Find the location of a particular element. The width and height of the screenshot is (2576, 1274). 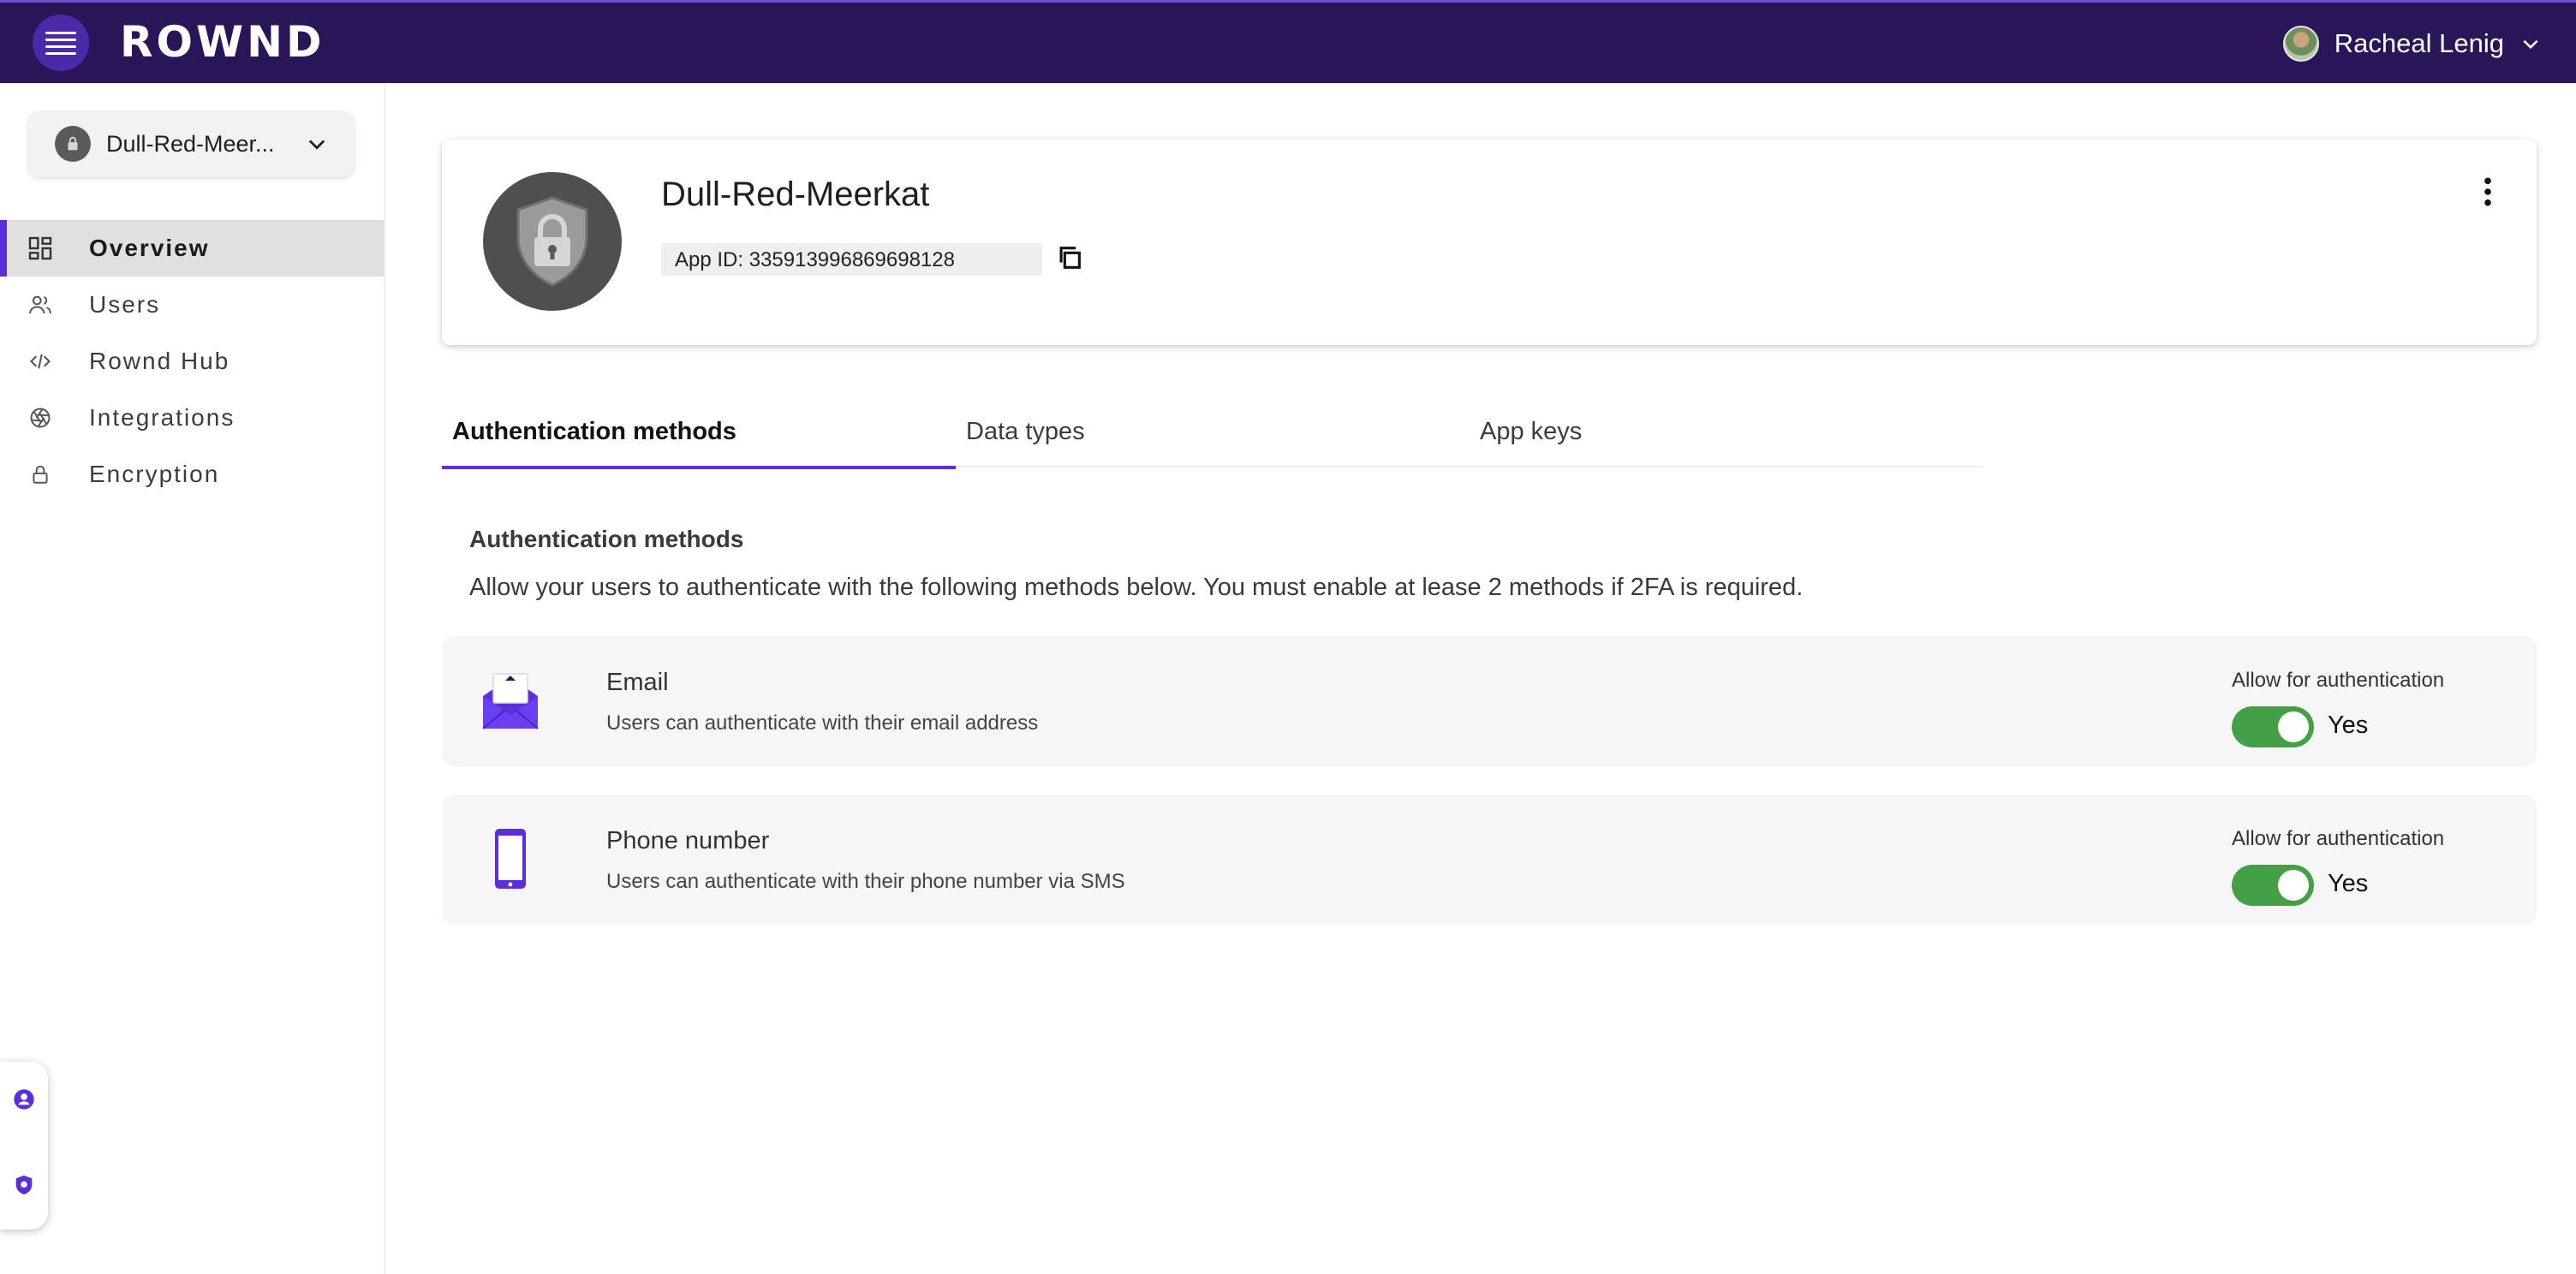

sidebar-item-integrations: Integrations is located at coordinates (192, 418).